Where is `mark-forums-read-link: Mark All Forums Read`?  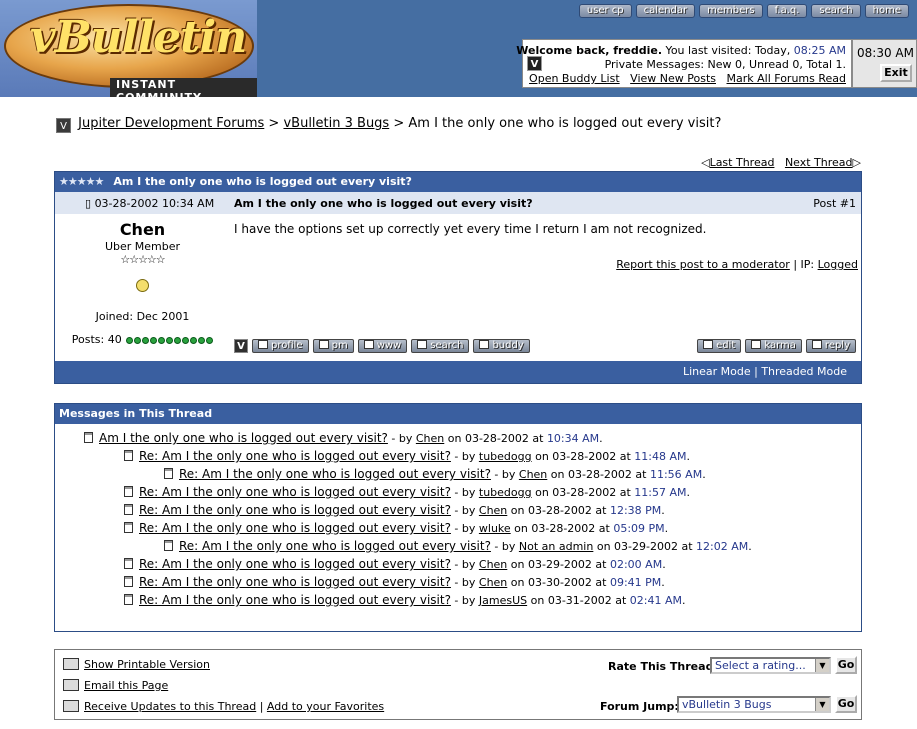 mark-forums-read-link: Mark All Forums Read is located at coordinates (787, 78).